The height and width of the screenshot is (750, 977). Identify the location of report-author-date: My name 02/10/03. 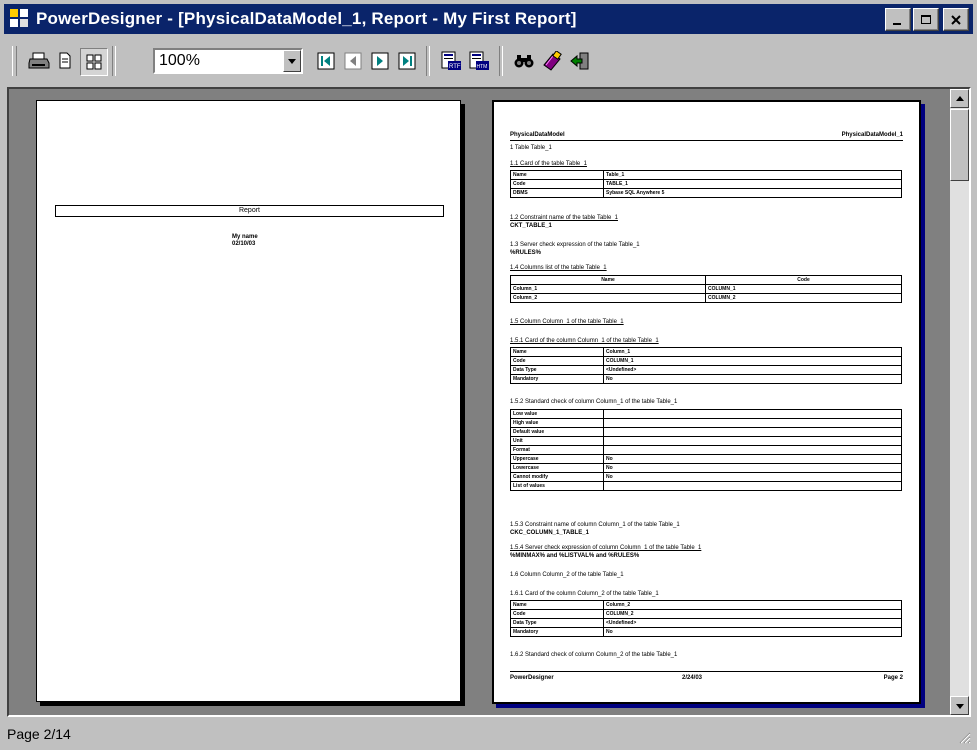
(245, 241).